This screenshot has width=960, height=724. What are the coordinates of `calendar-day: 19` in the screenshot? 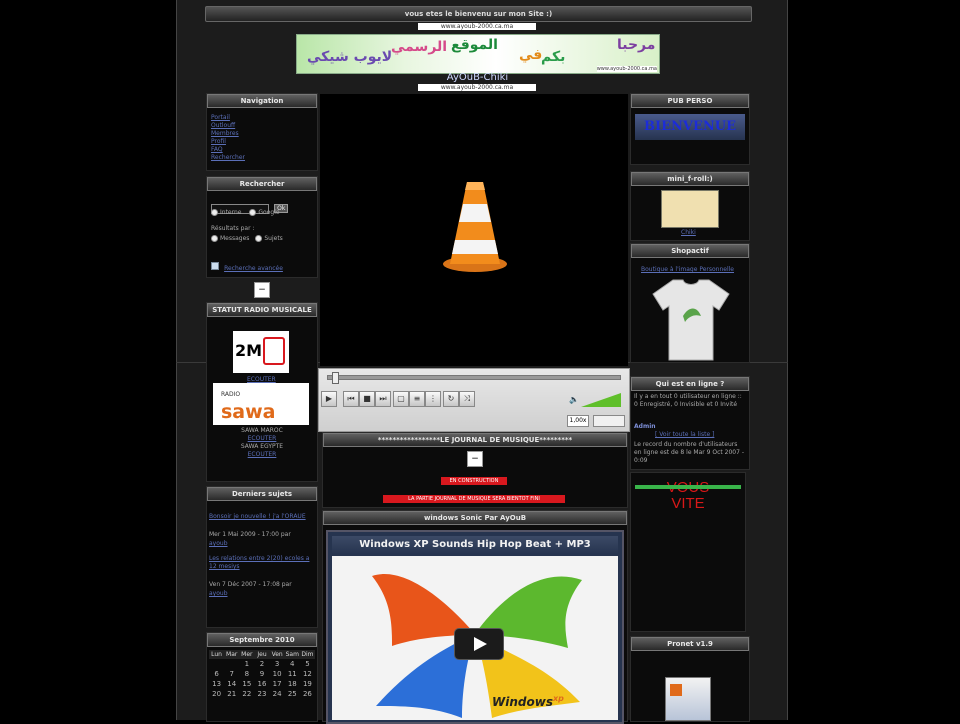 It's located at (307, 684).